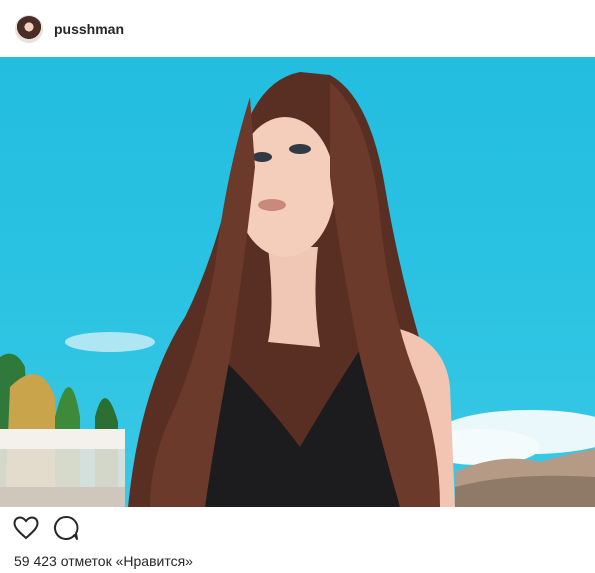 The height and width of the screenshot is (573, 595). What do you see at coordinates (103, 561) in the screenshot?
I see `likes-count: 59 423 отметок «Нравится»` at bounding box center [103, 561].